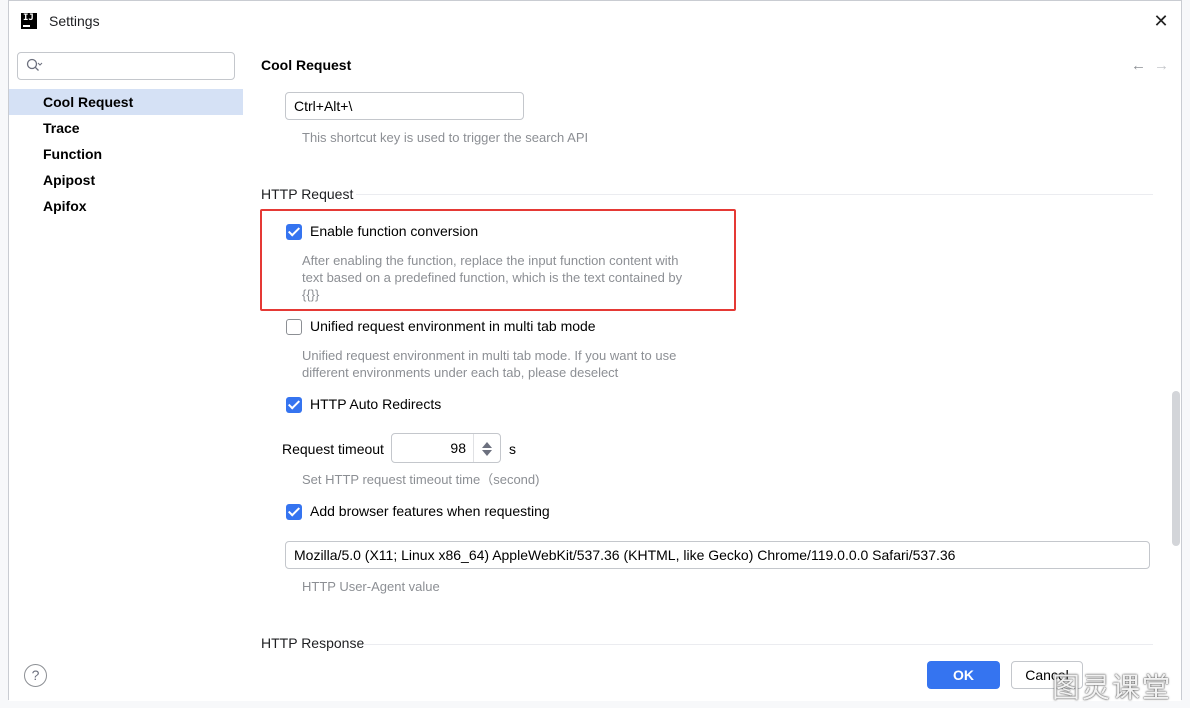  What do you see at coordinates (430, 511) in the screenshot?
I see `browser-features-label: Add browser features when requesting` at bounding box center [430, 511].